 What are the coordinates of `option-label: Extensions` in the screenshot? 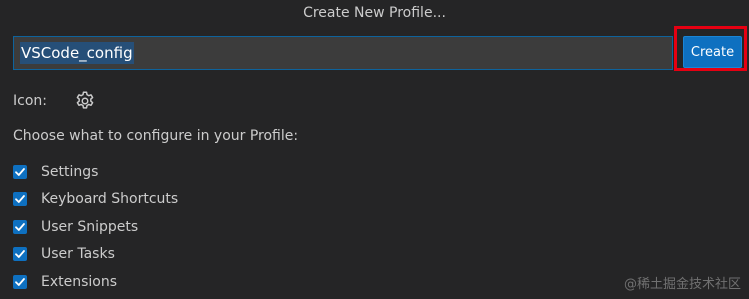 It's located at (79, 281).